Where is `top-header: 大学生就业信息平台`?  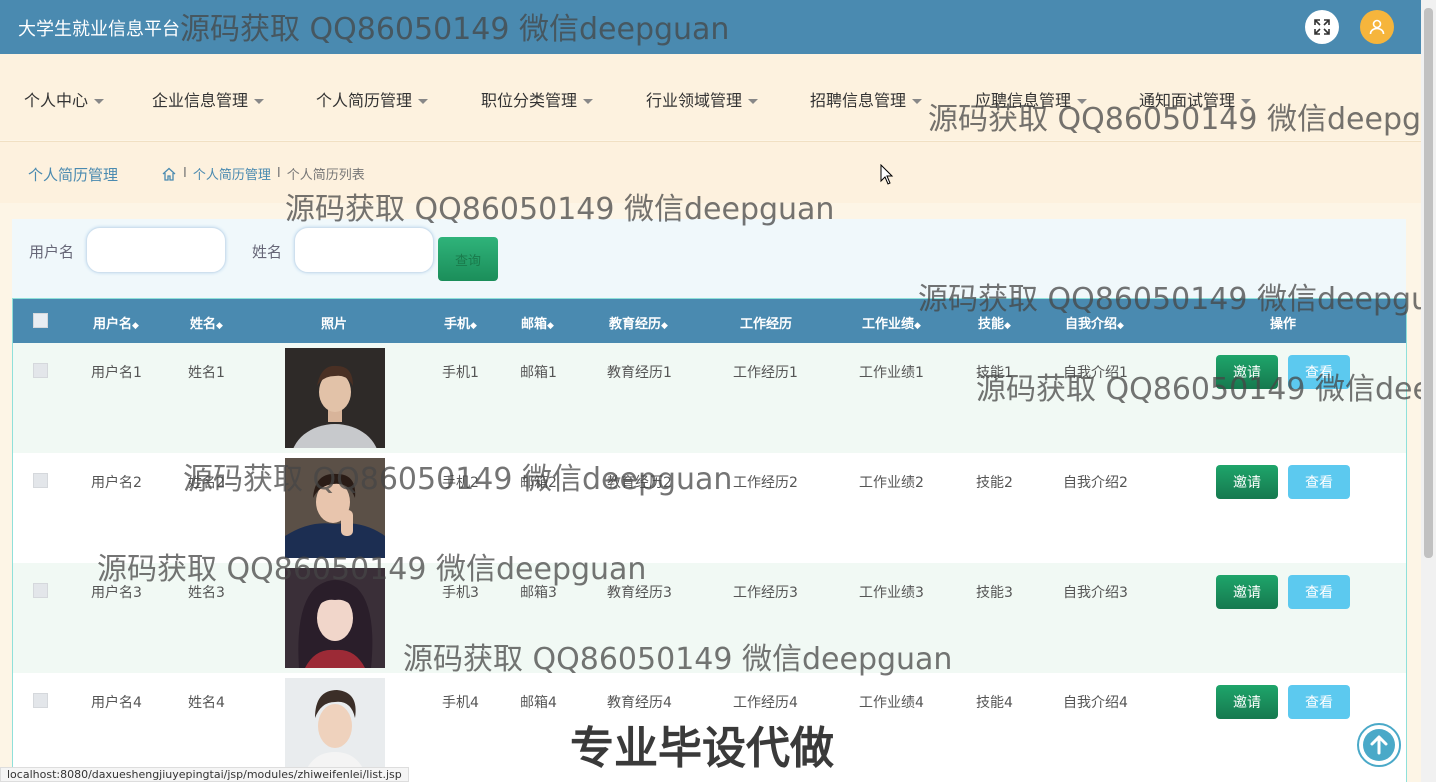
top-header: 大学生就业信息平台 is located at coordinates (710, 27).